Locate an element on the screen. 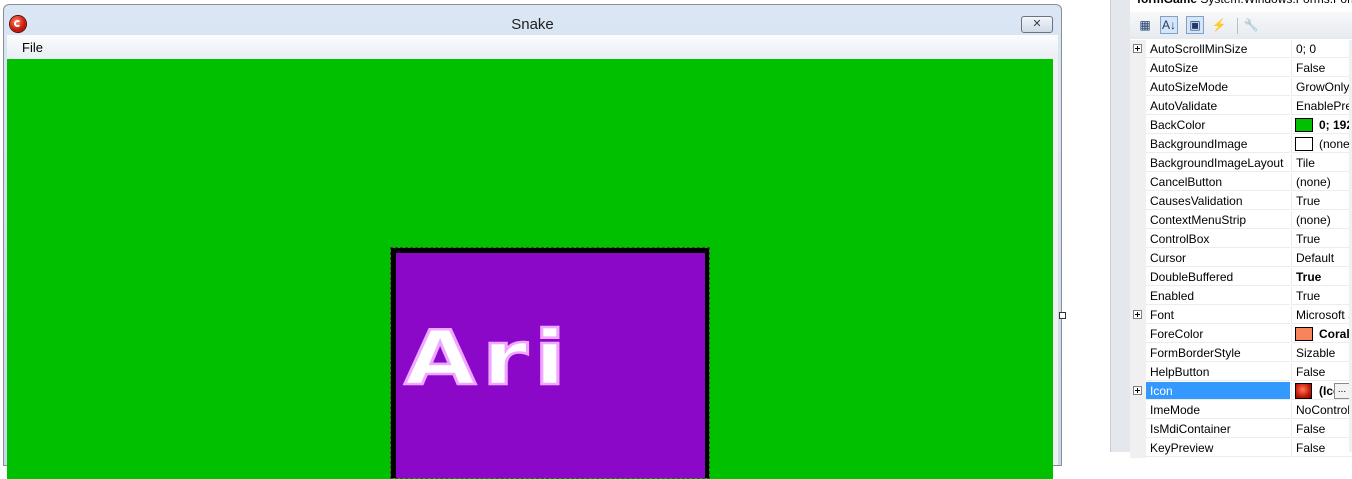 Image resolution: width=1352 pixels, height=479 pixels. property-row: Enabled True is located at coordinates (1241, 296).